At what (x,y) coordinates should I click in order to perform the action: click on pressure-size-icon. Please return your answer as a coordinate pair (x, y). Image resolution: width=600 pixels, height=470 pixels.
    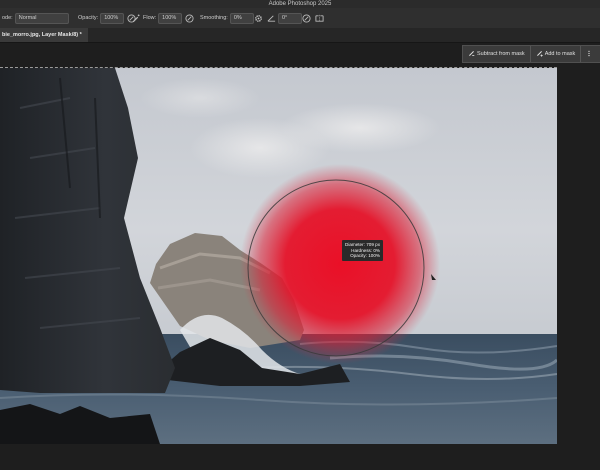
    Looking at the image, I should click on (306, 18).